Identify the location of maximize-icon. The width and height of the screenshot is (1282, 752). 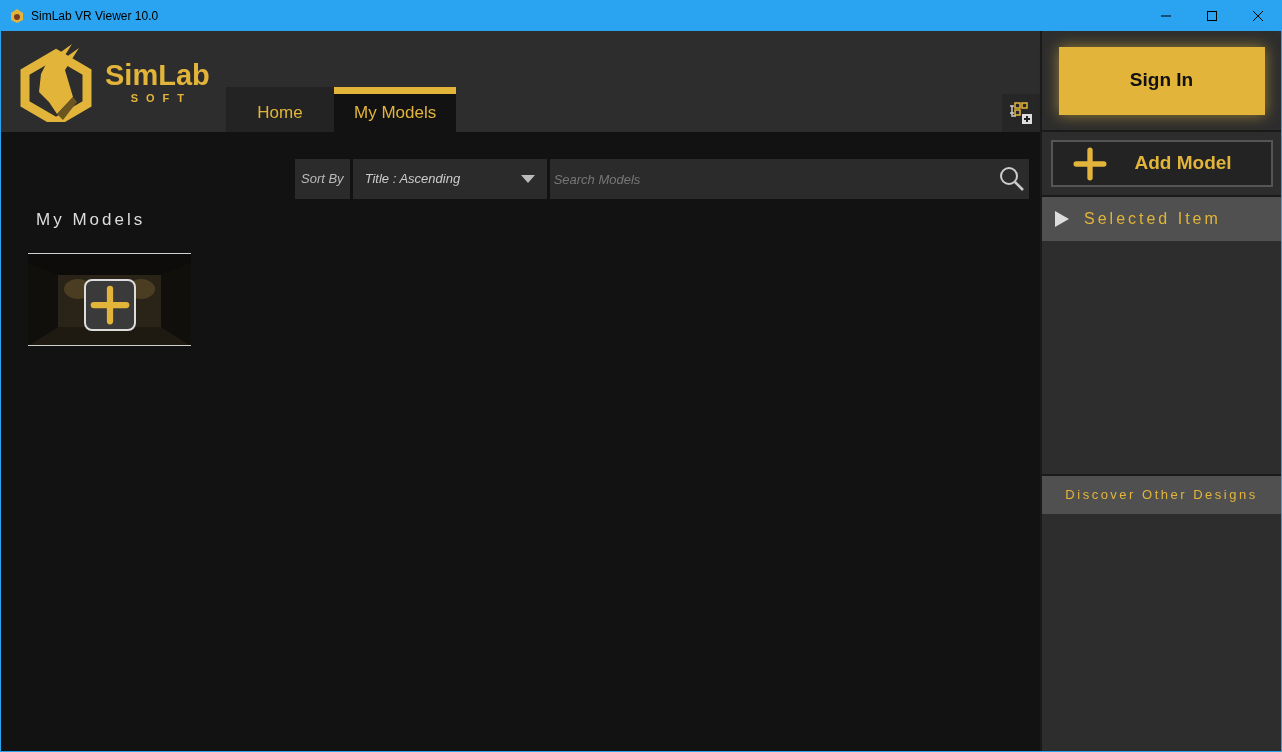
(1212, 16).